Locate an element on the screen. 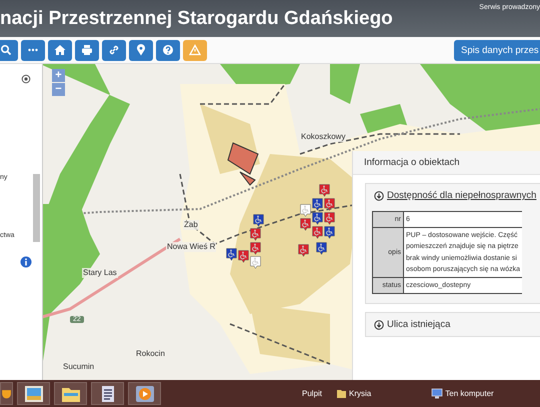  home-icon is located at coordinates (60, 50).